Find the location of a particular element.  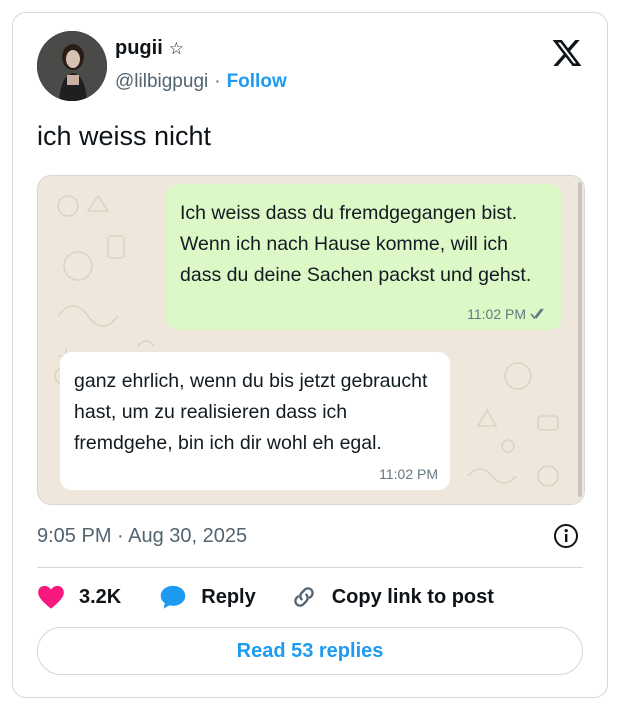

like-count: 3.2K is located at coordinates (100, 596).